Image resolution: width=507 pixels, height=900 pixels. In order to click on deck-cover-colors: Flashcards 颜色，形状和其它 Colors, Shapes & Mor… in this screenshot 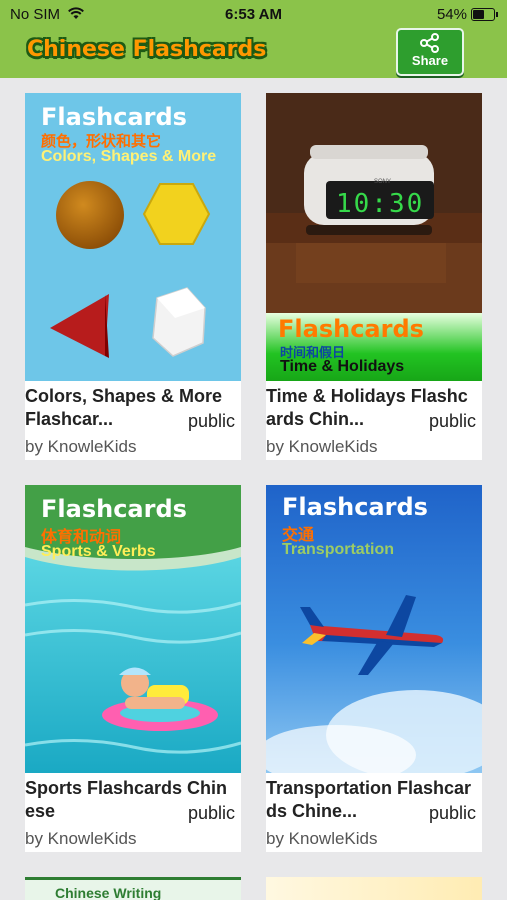, I will do `click(133, 237)`.